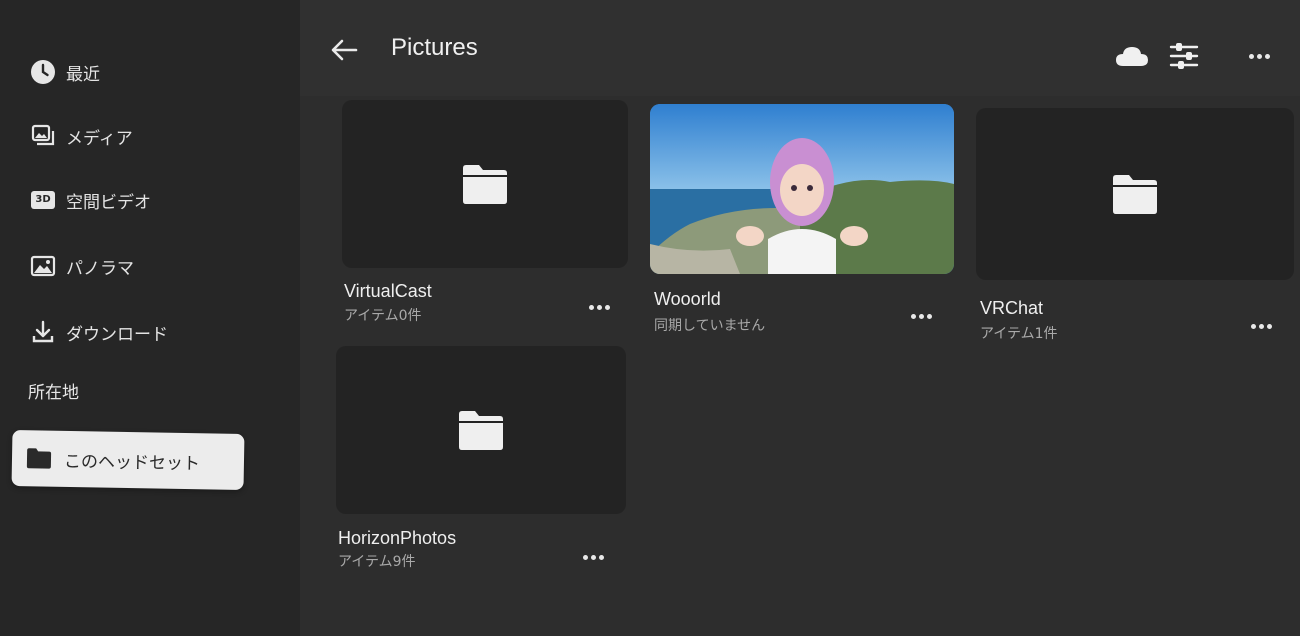 This screenshot has height=636, width=1300. I want to click on media-icon, so click(43, 136).